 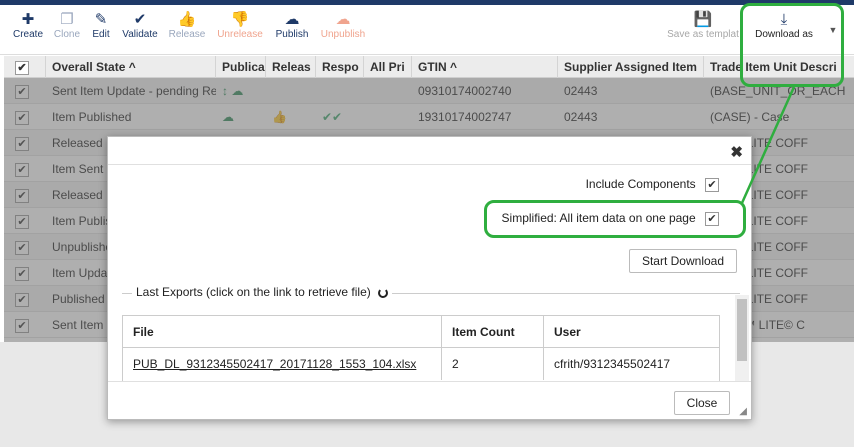 I want to click on annotation-connector, so click(x=768, y=145).